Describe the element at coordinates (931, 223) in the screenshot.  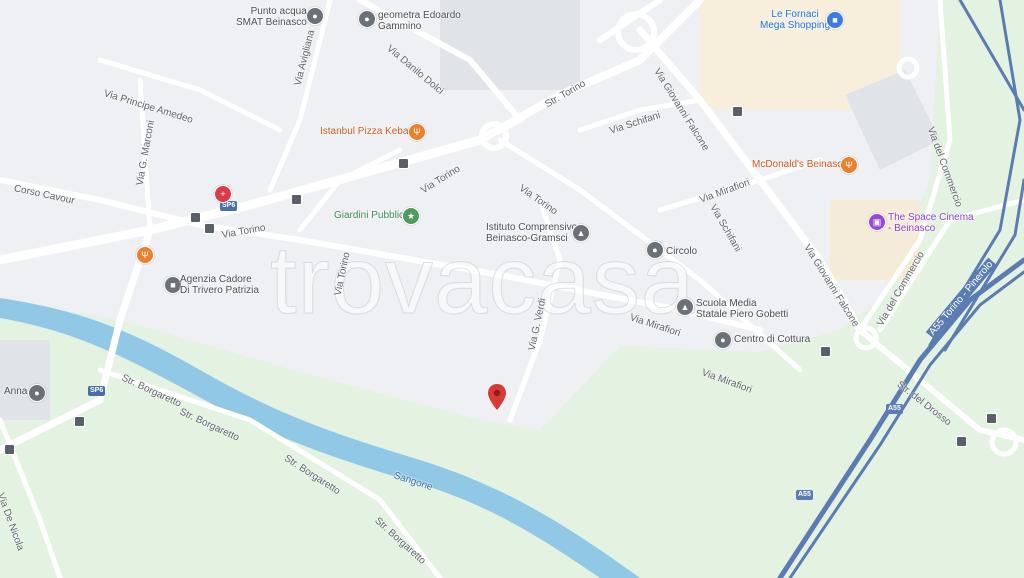
I see `poi-label: The Space Cinema - Beinasco` at that location.